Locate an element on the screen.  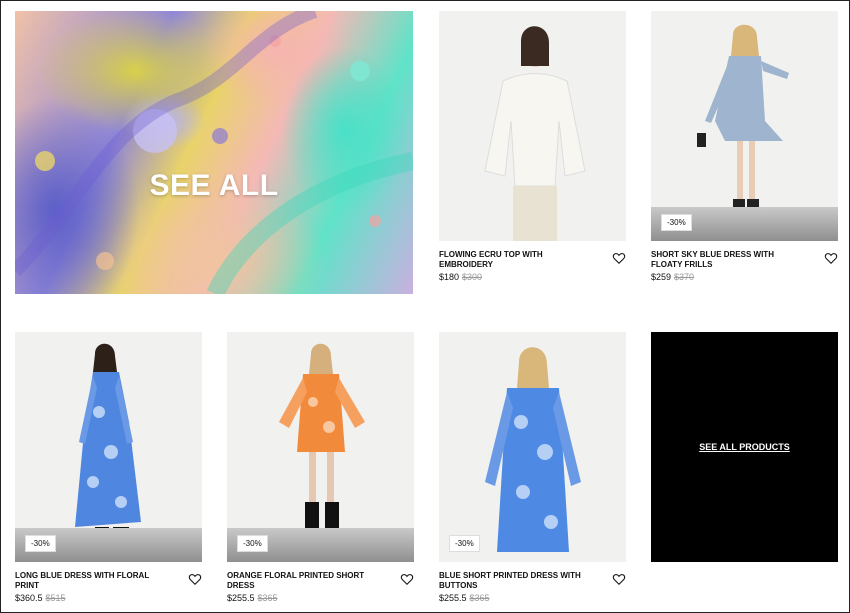
product-price: $259 $370 is located at coordinates (672, 277).